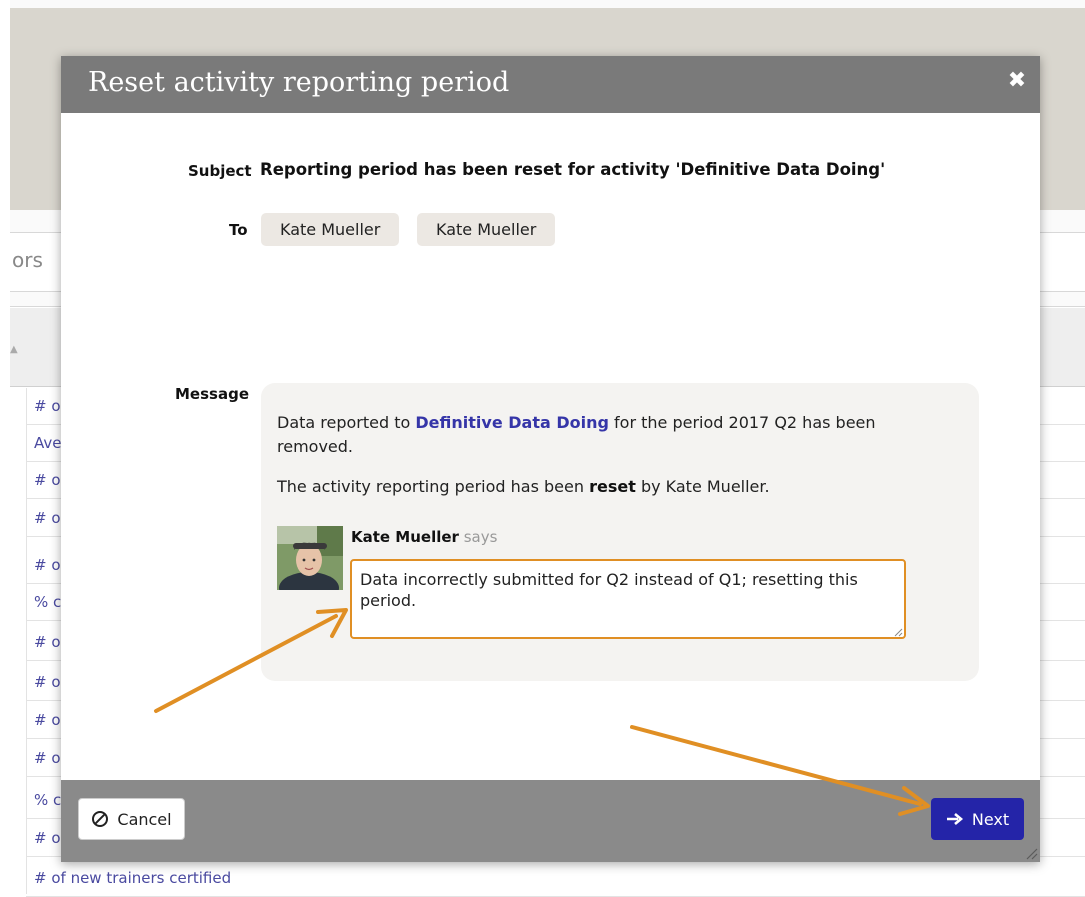  I want to click on background-tab-label: ors, so click(27, 260).